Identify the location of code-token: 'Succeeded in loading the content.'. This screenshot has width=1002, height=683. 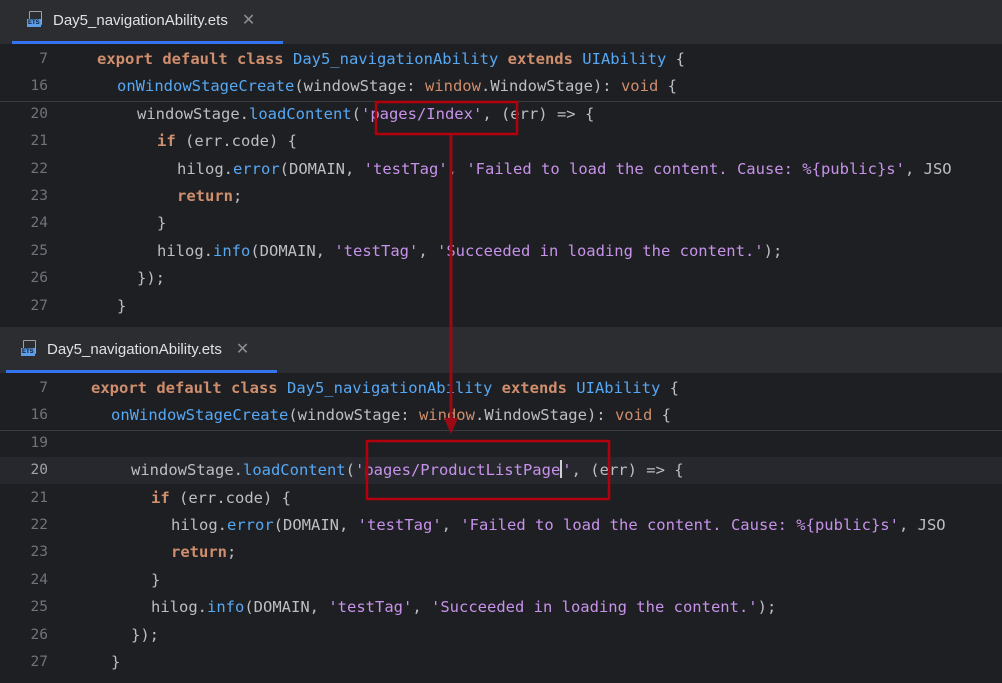
(600, 250).